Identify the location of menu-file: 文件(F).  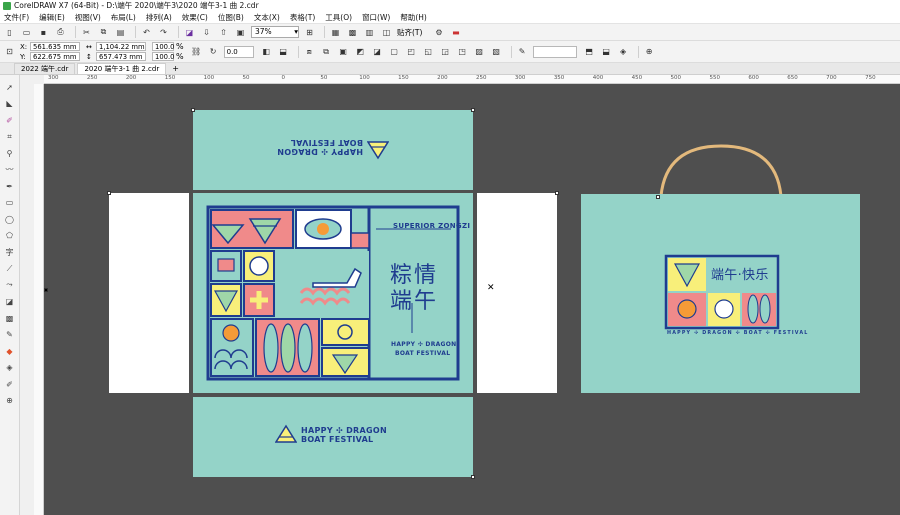
(16, 17).